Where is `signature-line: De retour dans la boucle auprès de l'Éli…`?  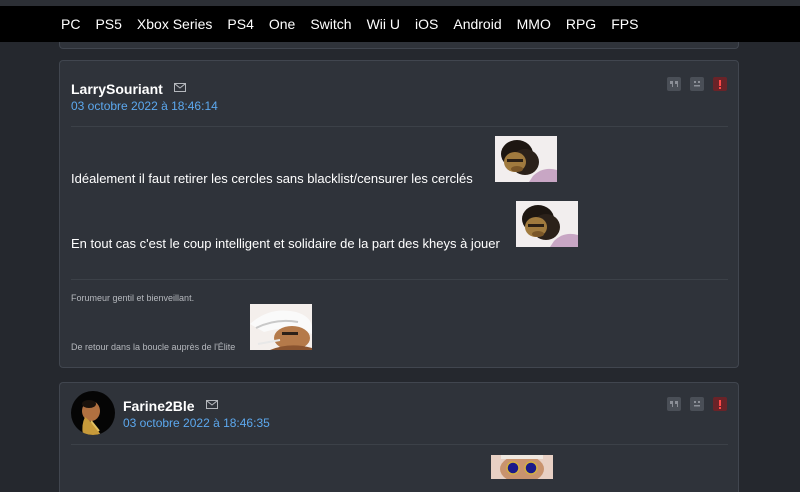
signature-line: De retour dans la boucle auprès de l'Éli… is located at coordinates (153, 347).